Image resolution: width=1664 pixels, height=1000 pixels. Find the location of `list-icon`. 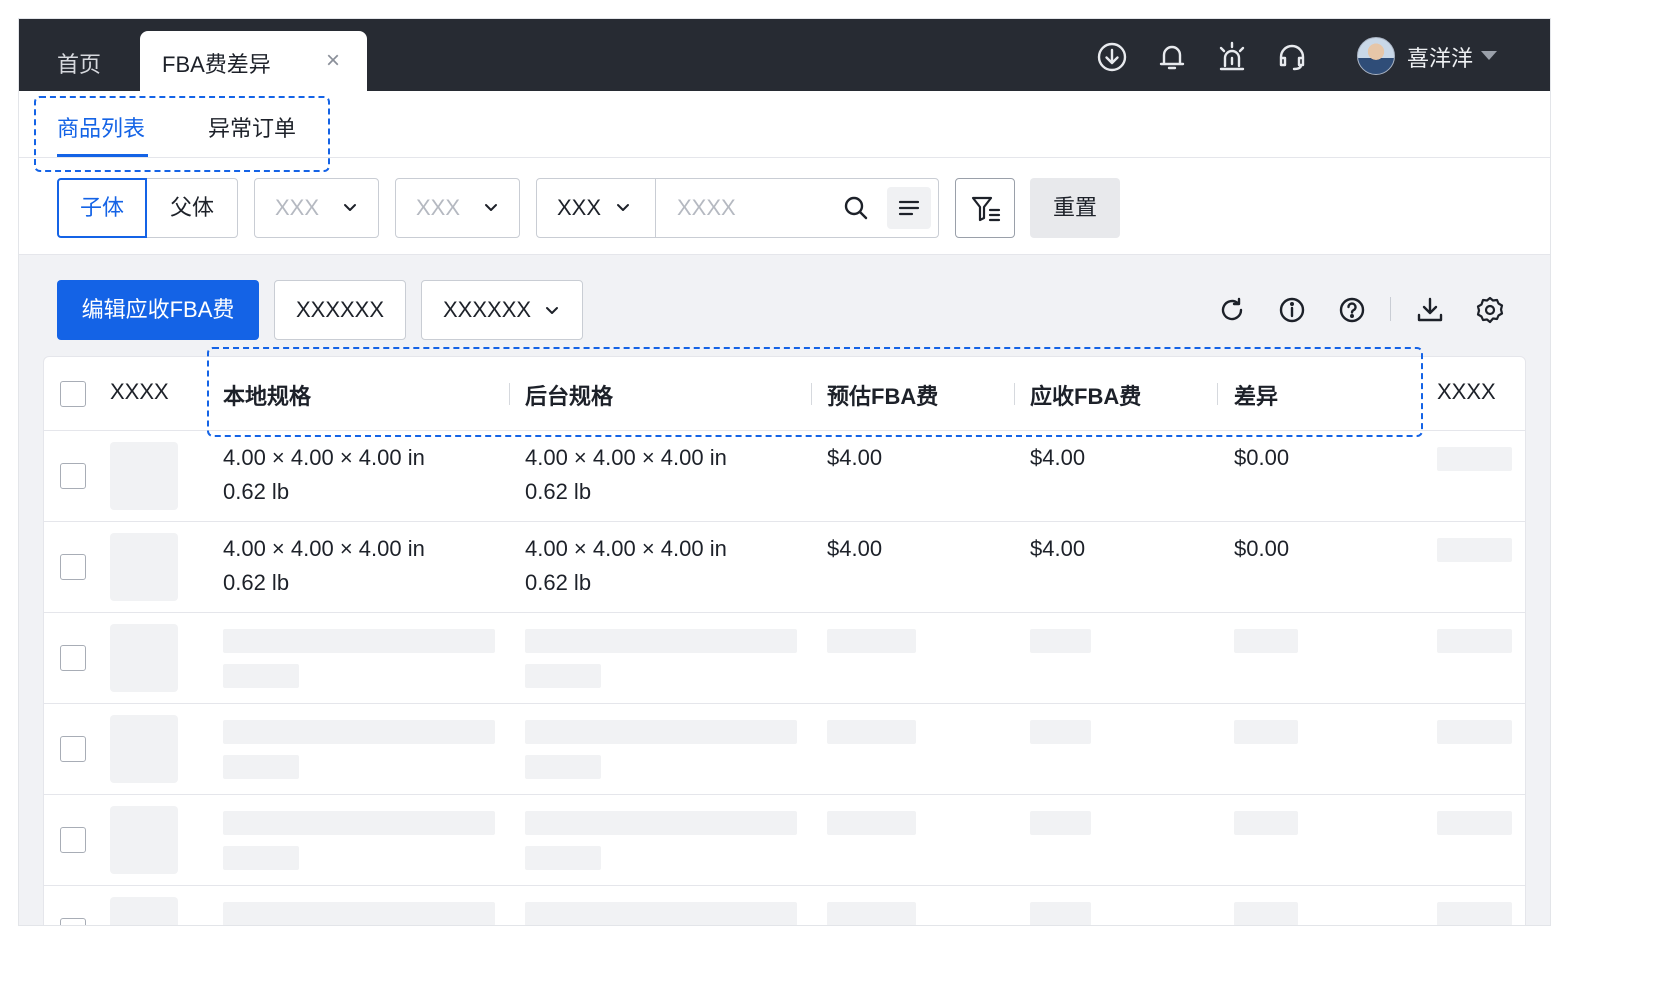

list-icon is located at coordinates (909, 208).